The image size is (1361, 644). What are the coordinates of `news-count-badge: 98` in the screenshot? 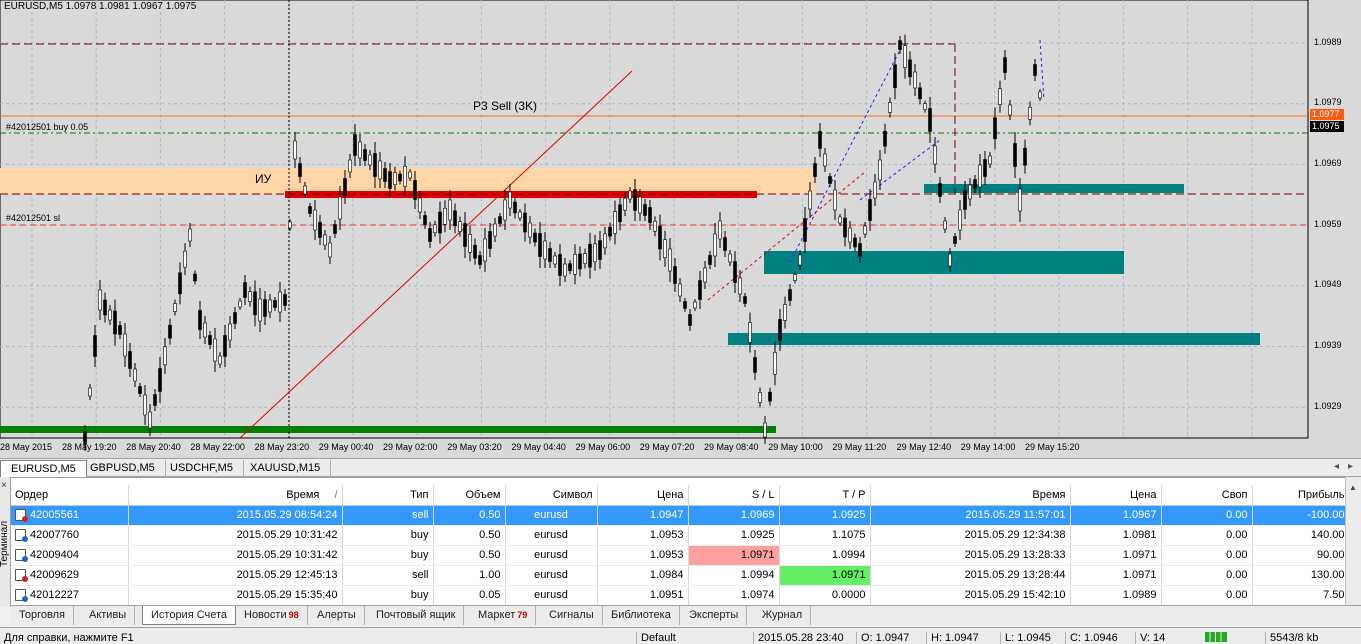 It's located at (293, 615).